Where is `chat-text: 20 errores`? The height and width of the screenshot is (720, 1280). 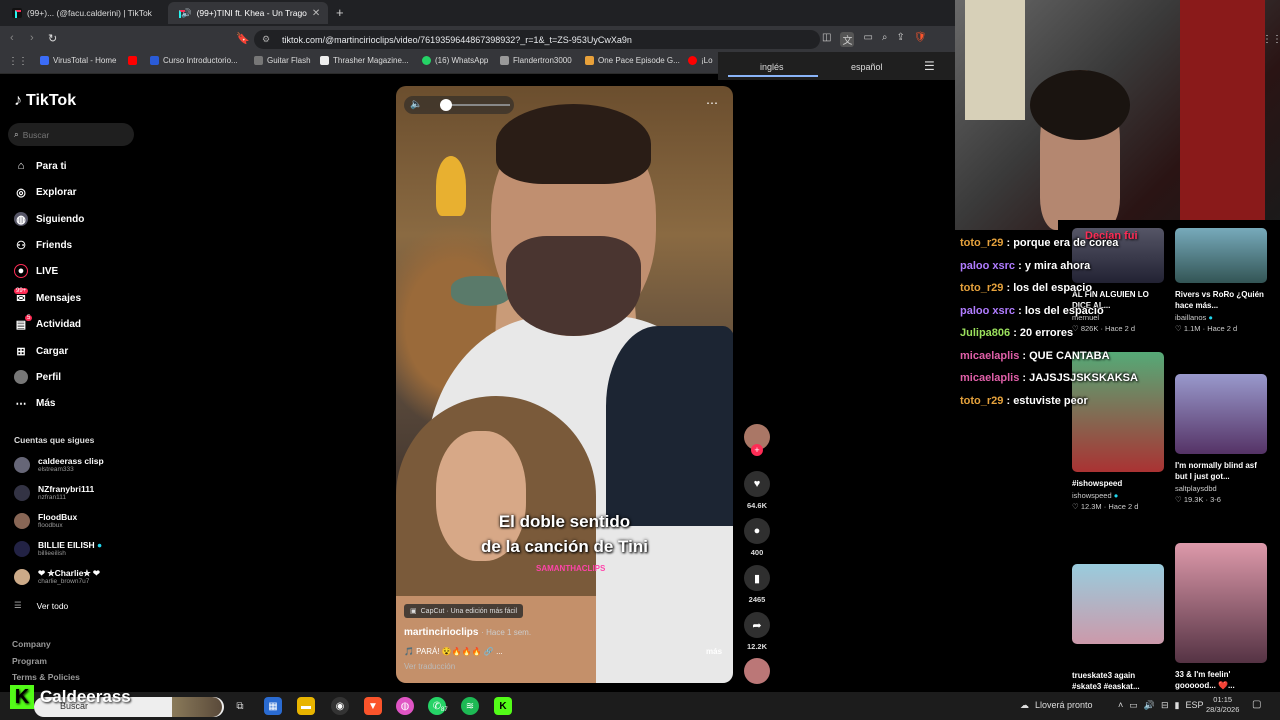 chat-text: 20 errores is located at coordinates (1046, 333).